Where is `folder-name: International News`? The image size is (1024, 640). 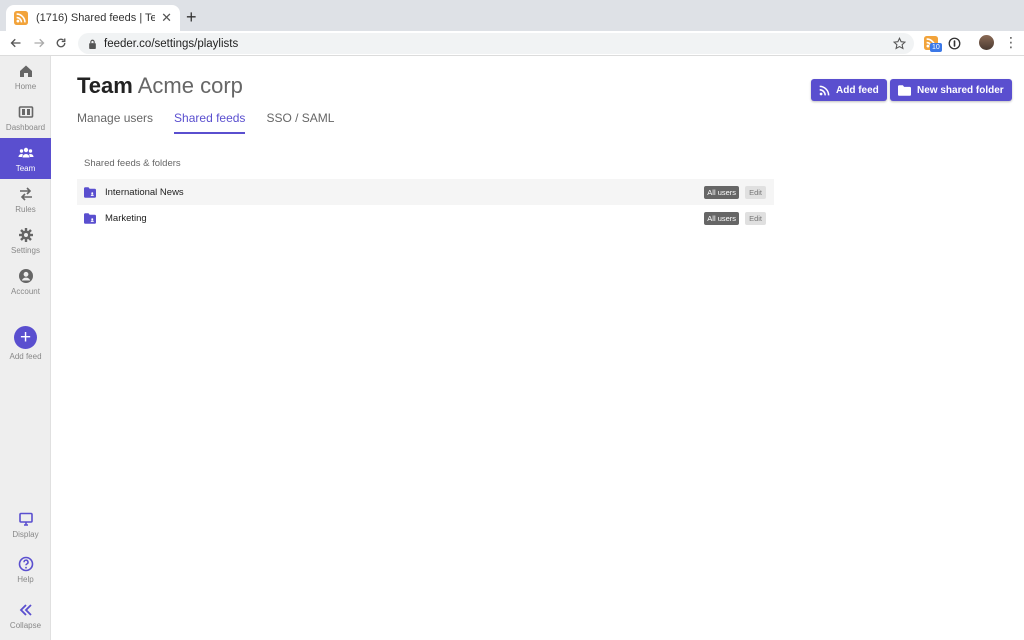
folder-name: International News is located at coordinates (144, 192).